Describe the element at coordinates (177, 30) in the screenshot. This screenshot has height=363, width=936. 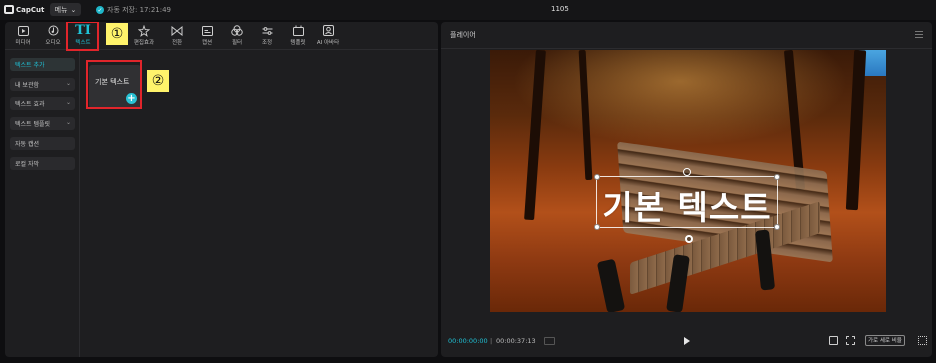
I see `transition-icon` at that location.